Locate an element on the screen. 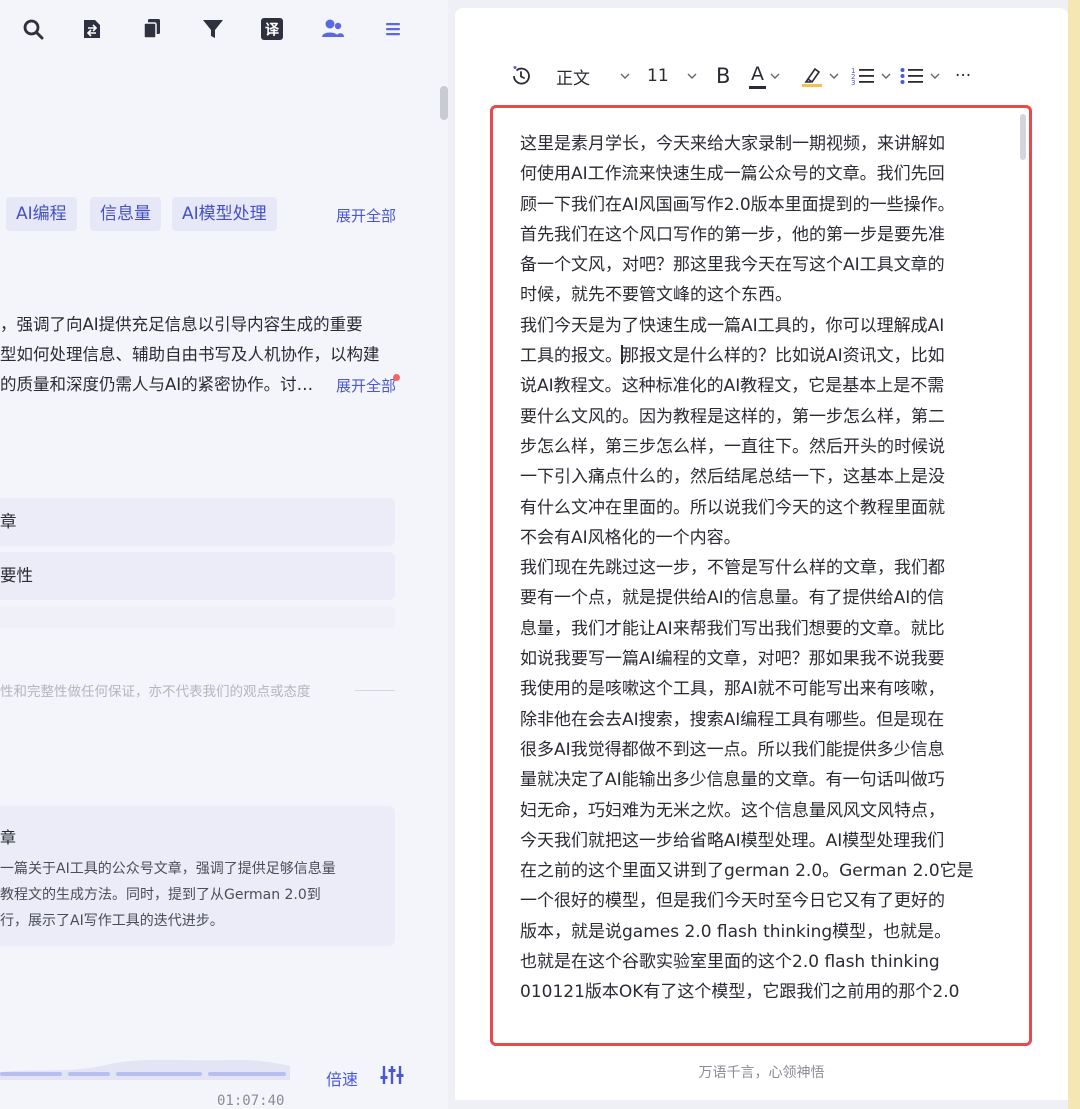 The width and height of the screenshot is (1080, 1109). tag-ai-programming: AI编程 is located at coordinates (41, 214).